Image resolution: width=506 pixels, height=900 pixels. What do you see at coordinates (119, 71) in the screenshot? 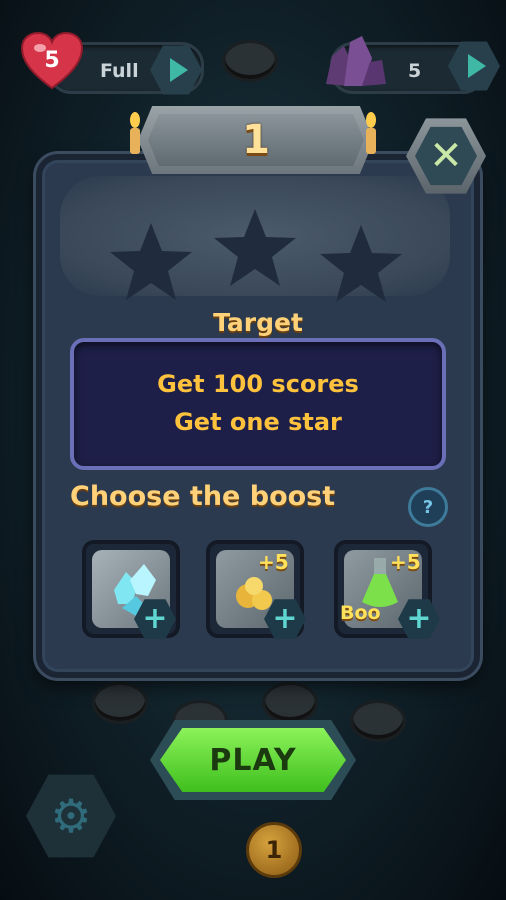
I see `lives-status: Full` at bounding box center [119, 71].